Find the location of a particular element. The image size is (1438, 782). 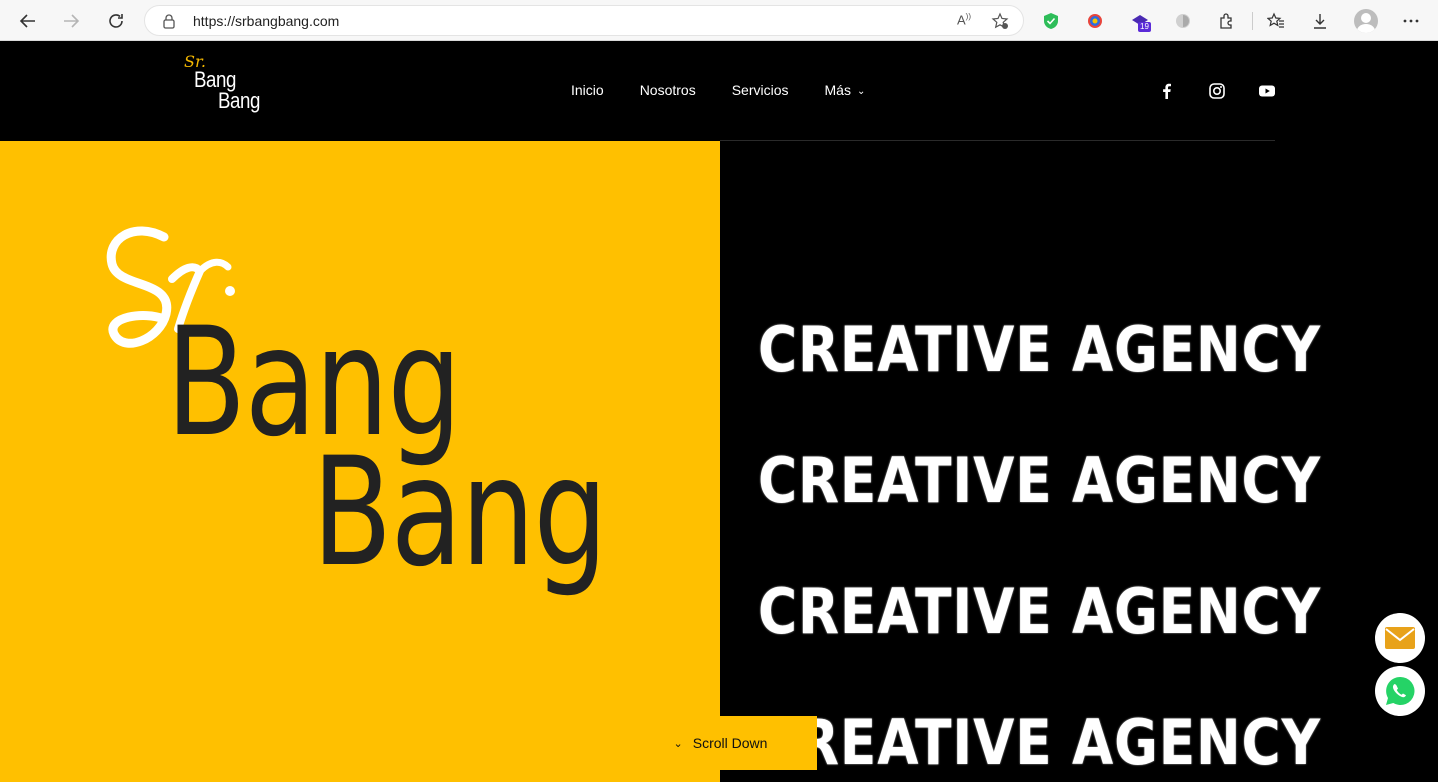

url-text: https://srbangbang.com is located at coordinates (266, 21).